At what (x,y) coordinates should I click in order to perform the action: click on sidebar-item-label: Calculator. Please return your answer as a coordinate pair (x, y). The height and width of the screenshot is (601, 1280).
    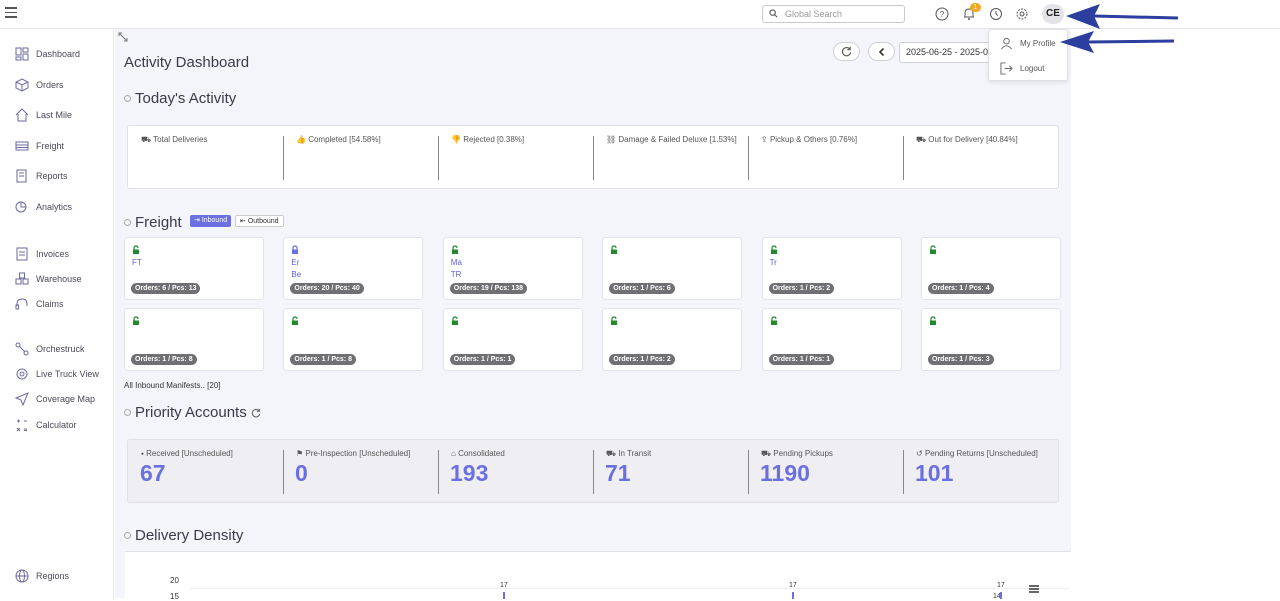
    Looking at the image, I should click on (56, 425).